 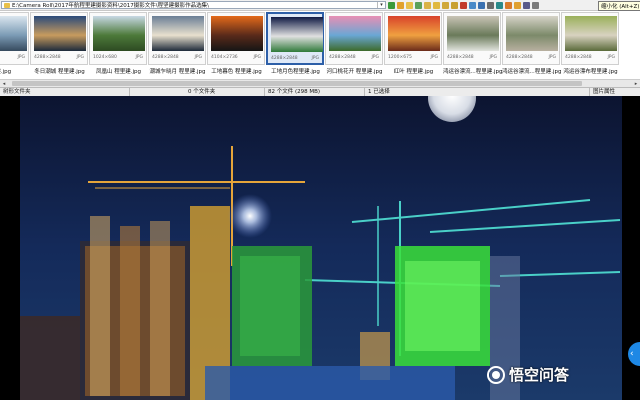 I want to click on thumbnail-frame: 1200×675 JPG, so click(x=413, y=38).